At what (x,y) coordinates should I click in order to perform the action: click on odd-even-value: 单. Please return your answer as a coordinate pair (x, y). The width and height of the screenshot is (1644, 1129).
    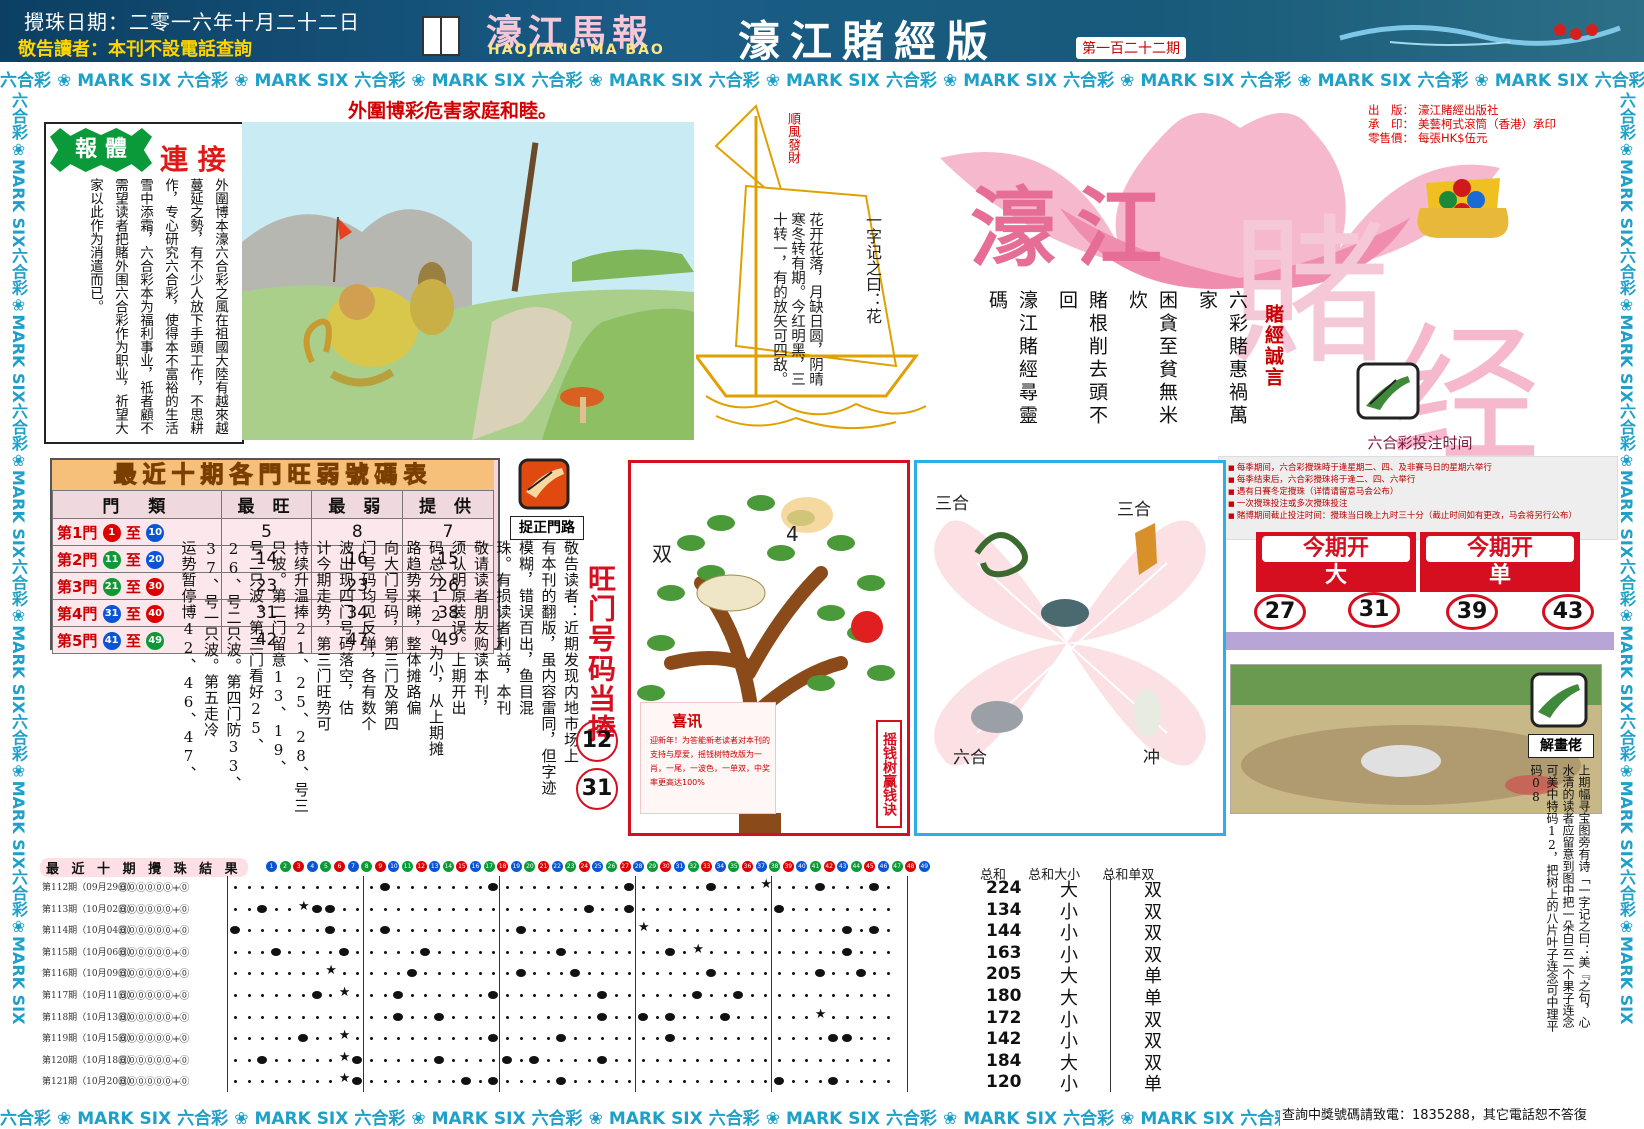
    Looking at the image, I should click on (1153, 1085).